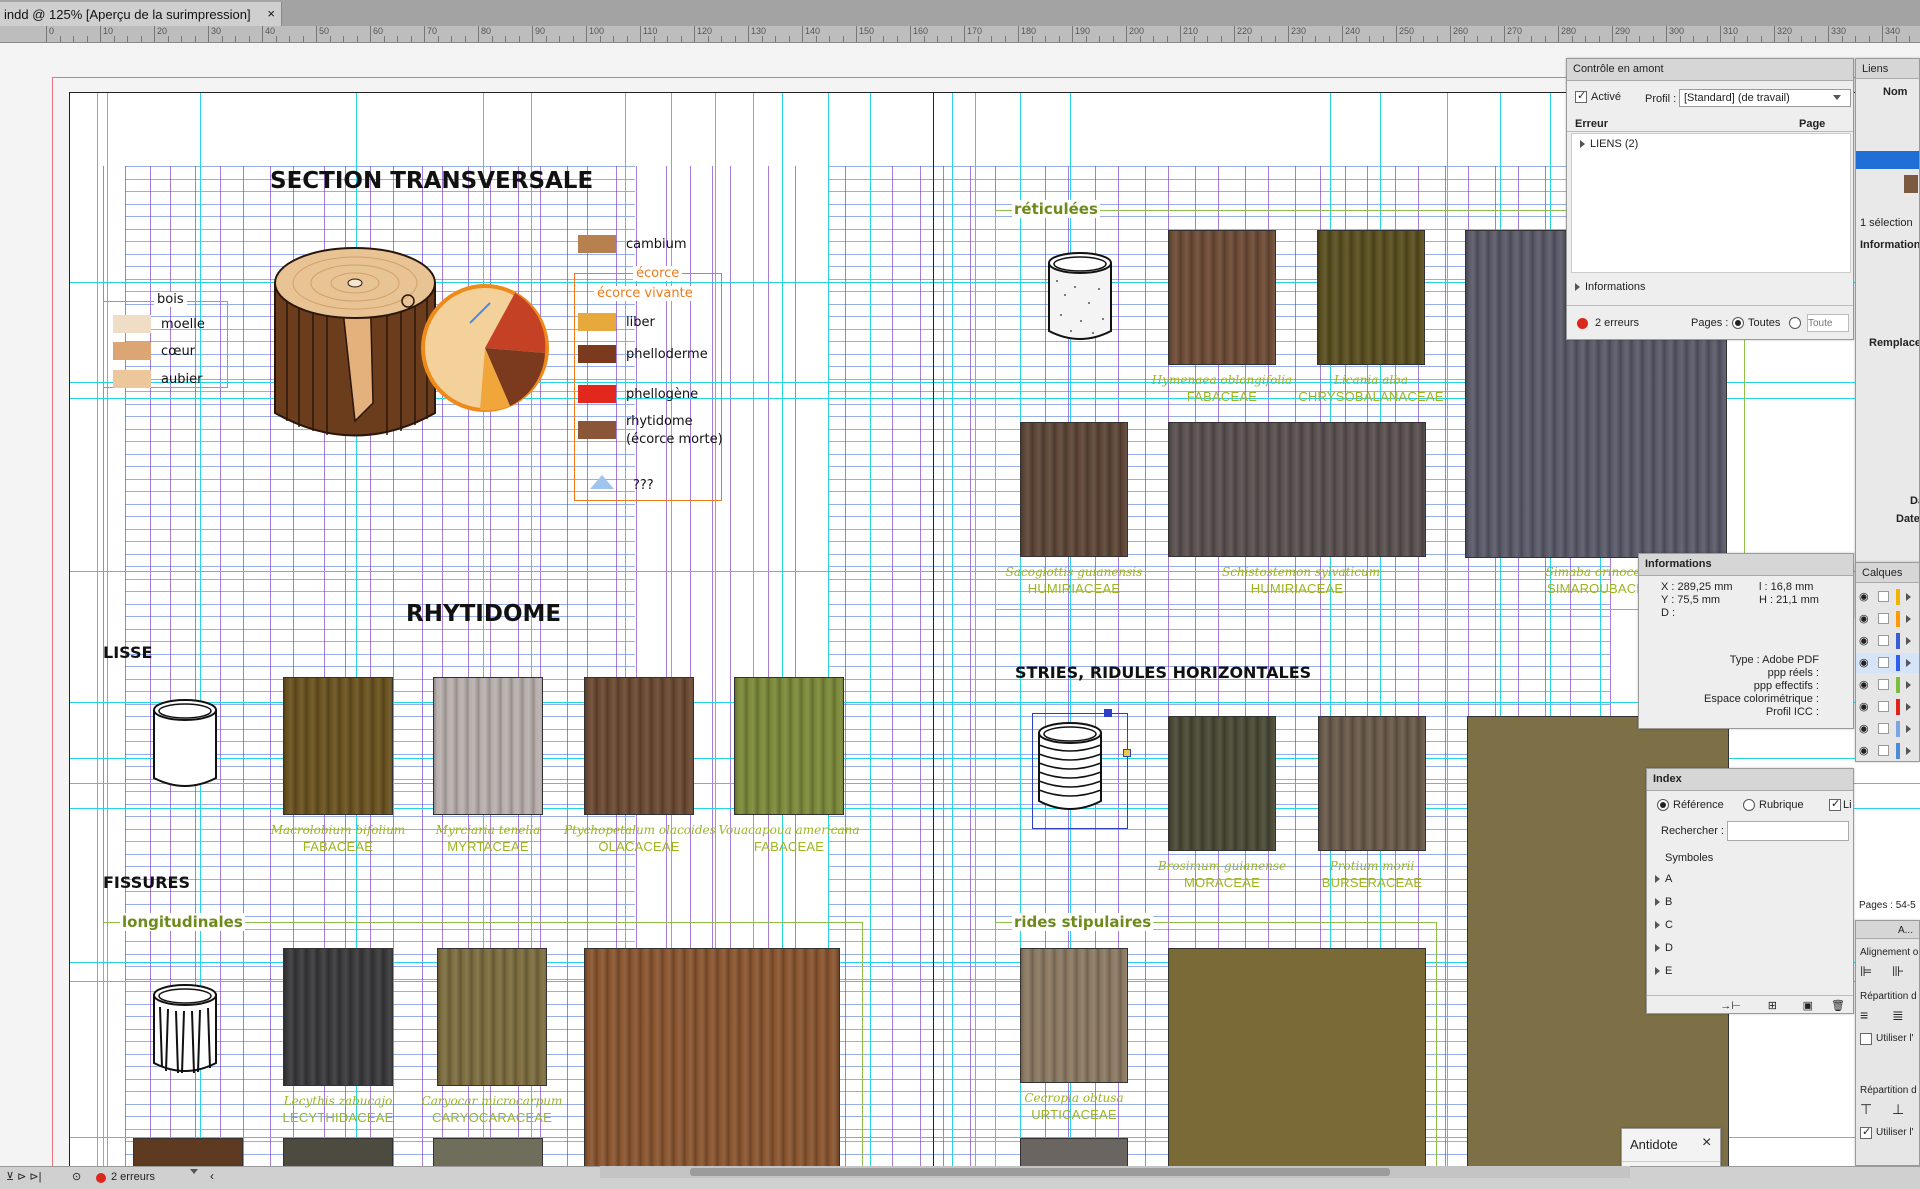  Describe the element at coordinates (1664, 948) in the screenshot. I see `index-letter-row: D` at that location.